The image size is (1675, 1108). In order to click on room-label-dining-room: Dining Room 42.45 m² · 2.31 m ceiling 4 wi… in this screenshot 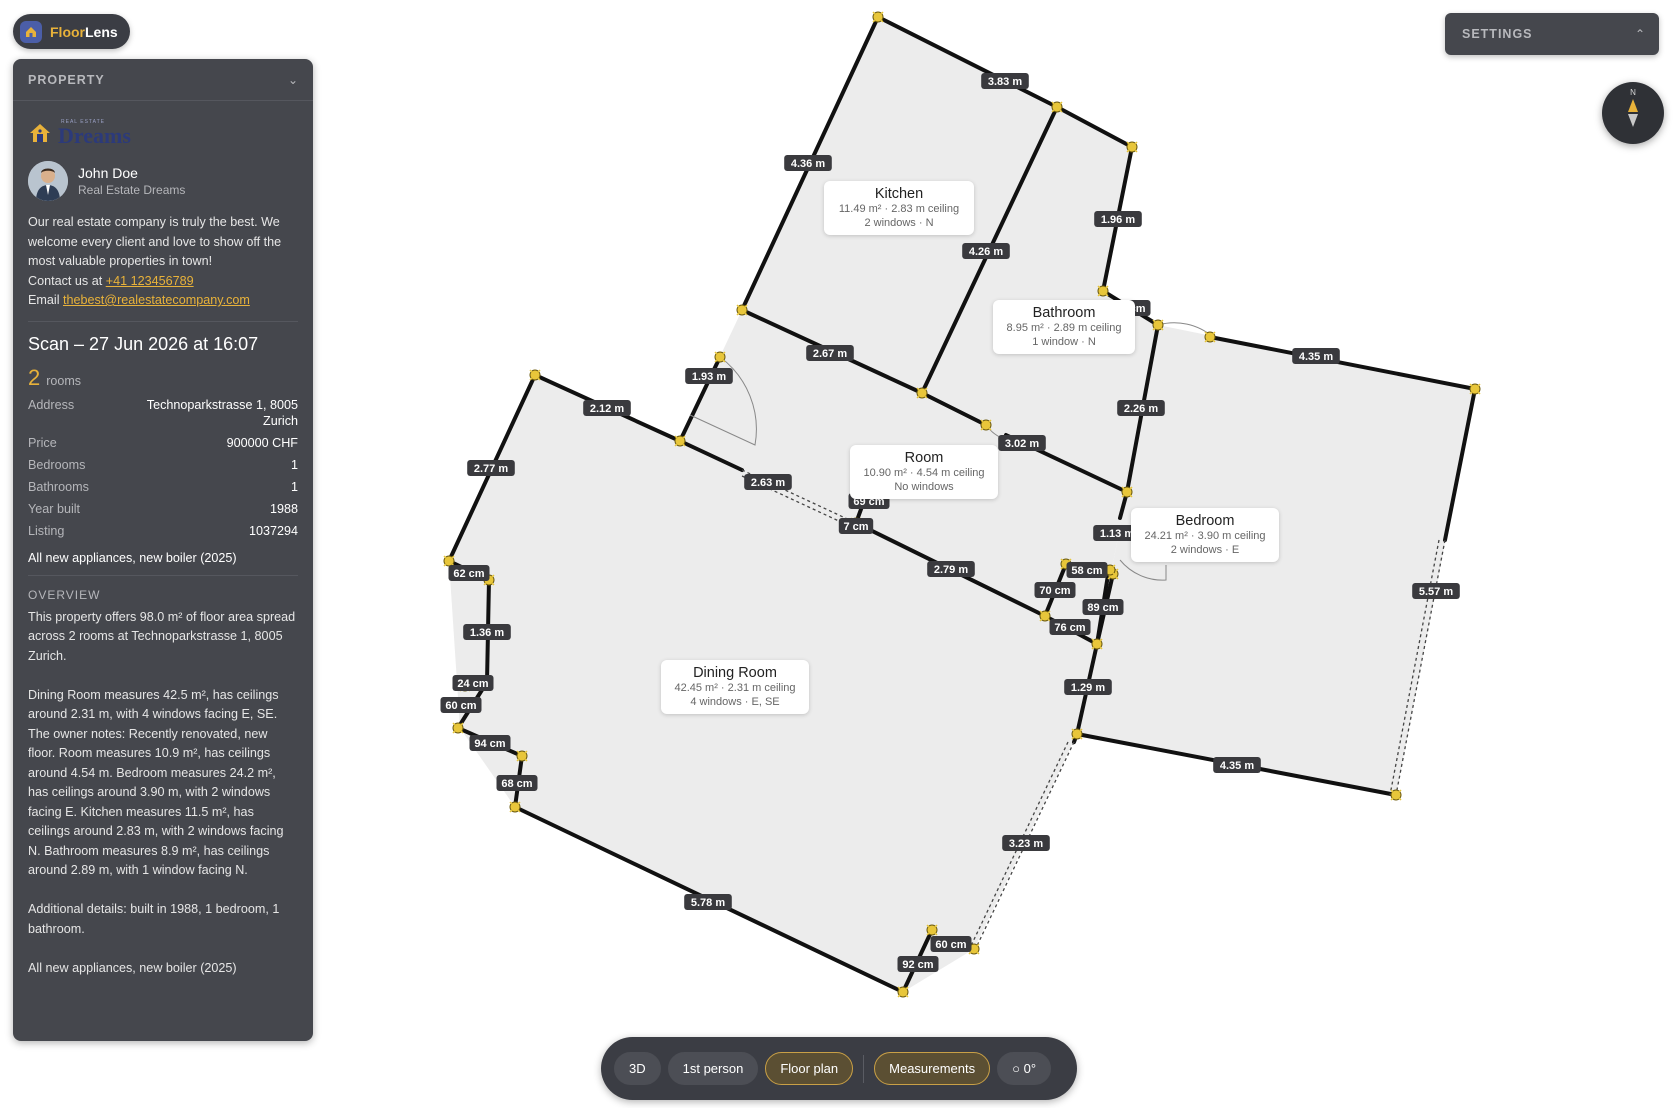, I will do `click(735, 687)`.